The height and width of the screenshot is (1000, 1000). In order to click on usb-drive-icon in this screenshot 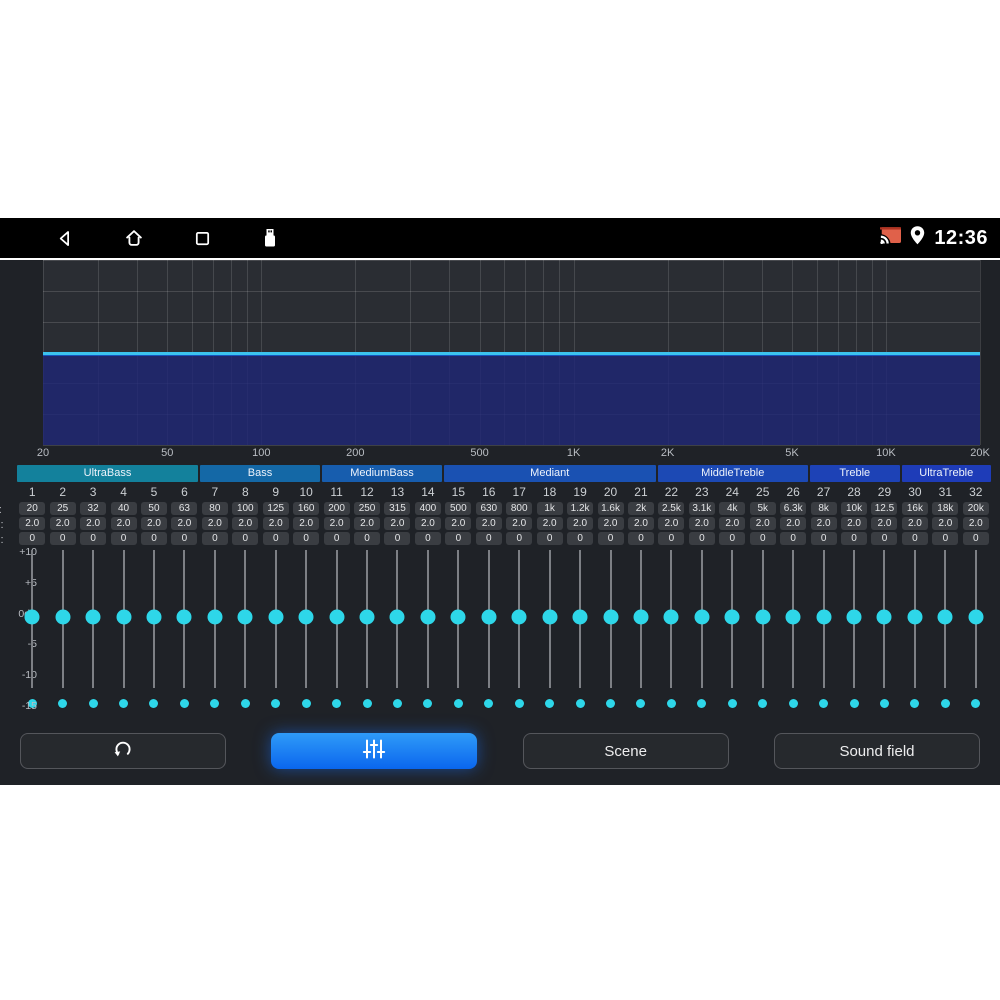, I will do `click(270, 238)`.